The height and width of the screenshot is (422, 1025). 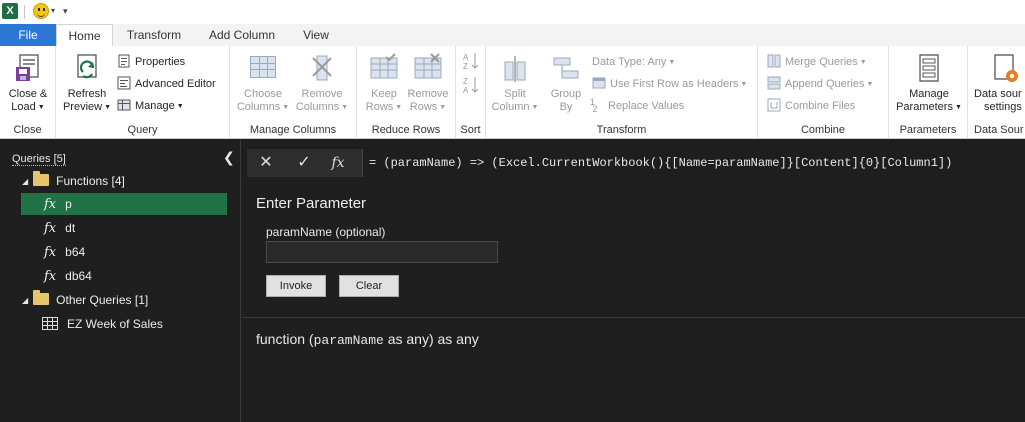 I want to click on clear-button: Clear, so click(x=369, y=286).